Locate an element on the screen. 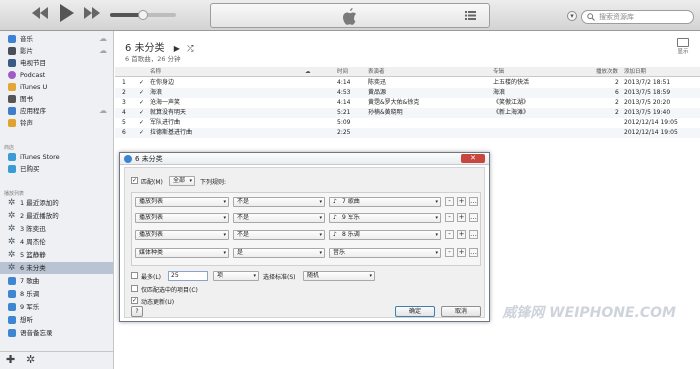 This screenshot has height=369, width=700. store-section-header: 商店 is located at coordinates (9, 148).